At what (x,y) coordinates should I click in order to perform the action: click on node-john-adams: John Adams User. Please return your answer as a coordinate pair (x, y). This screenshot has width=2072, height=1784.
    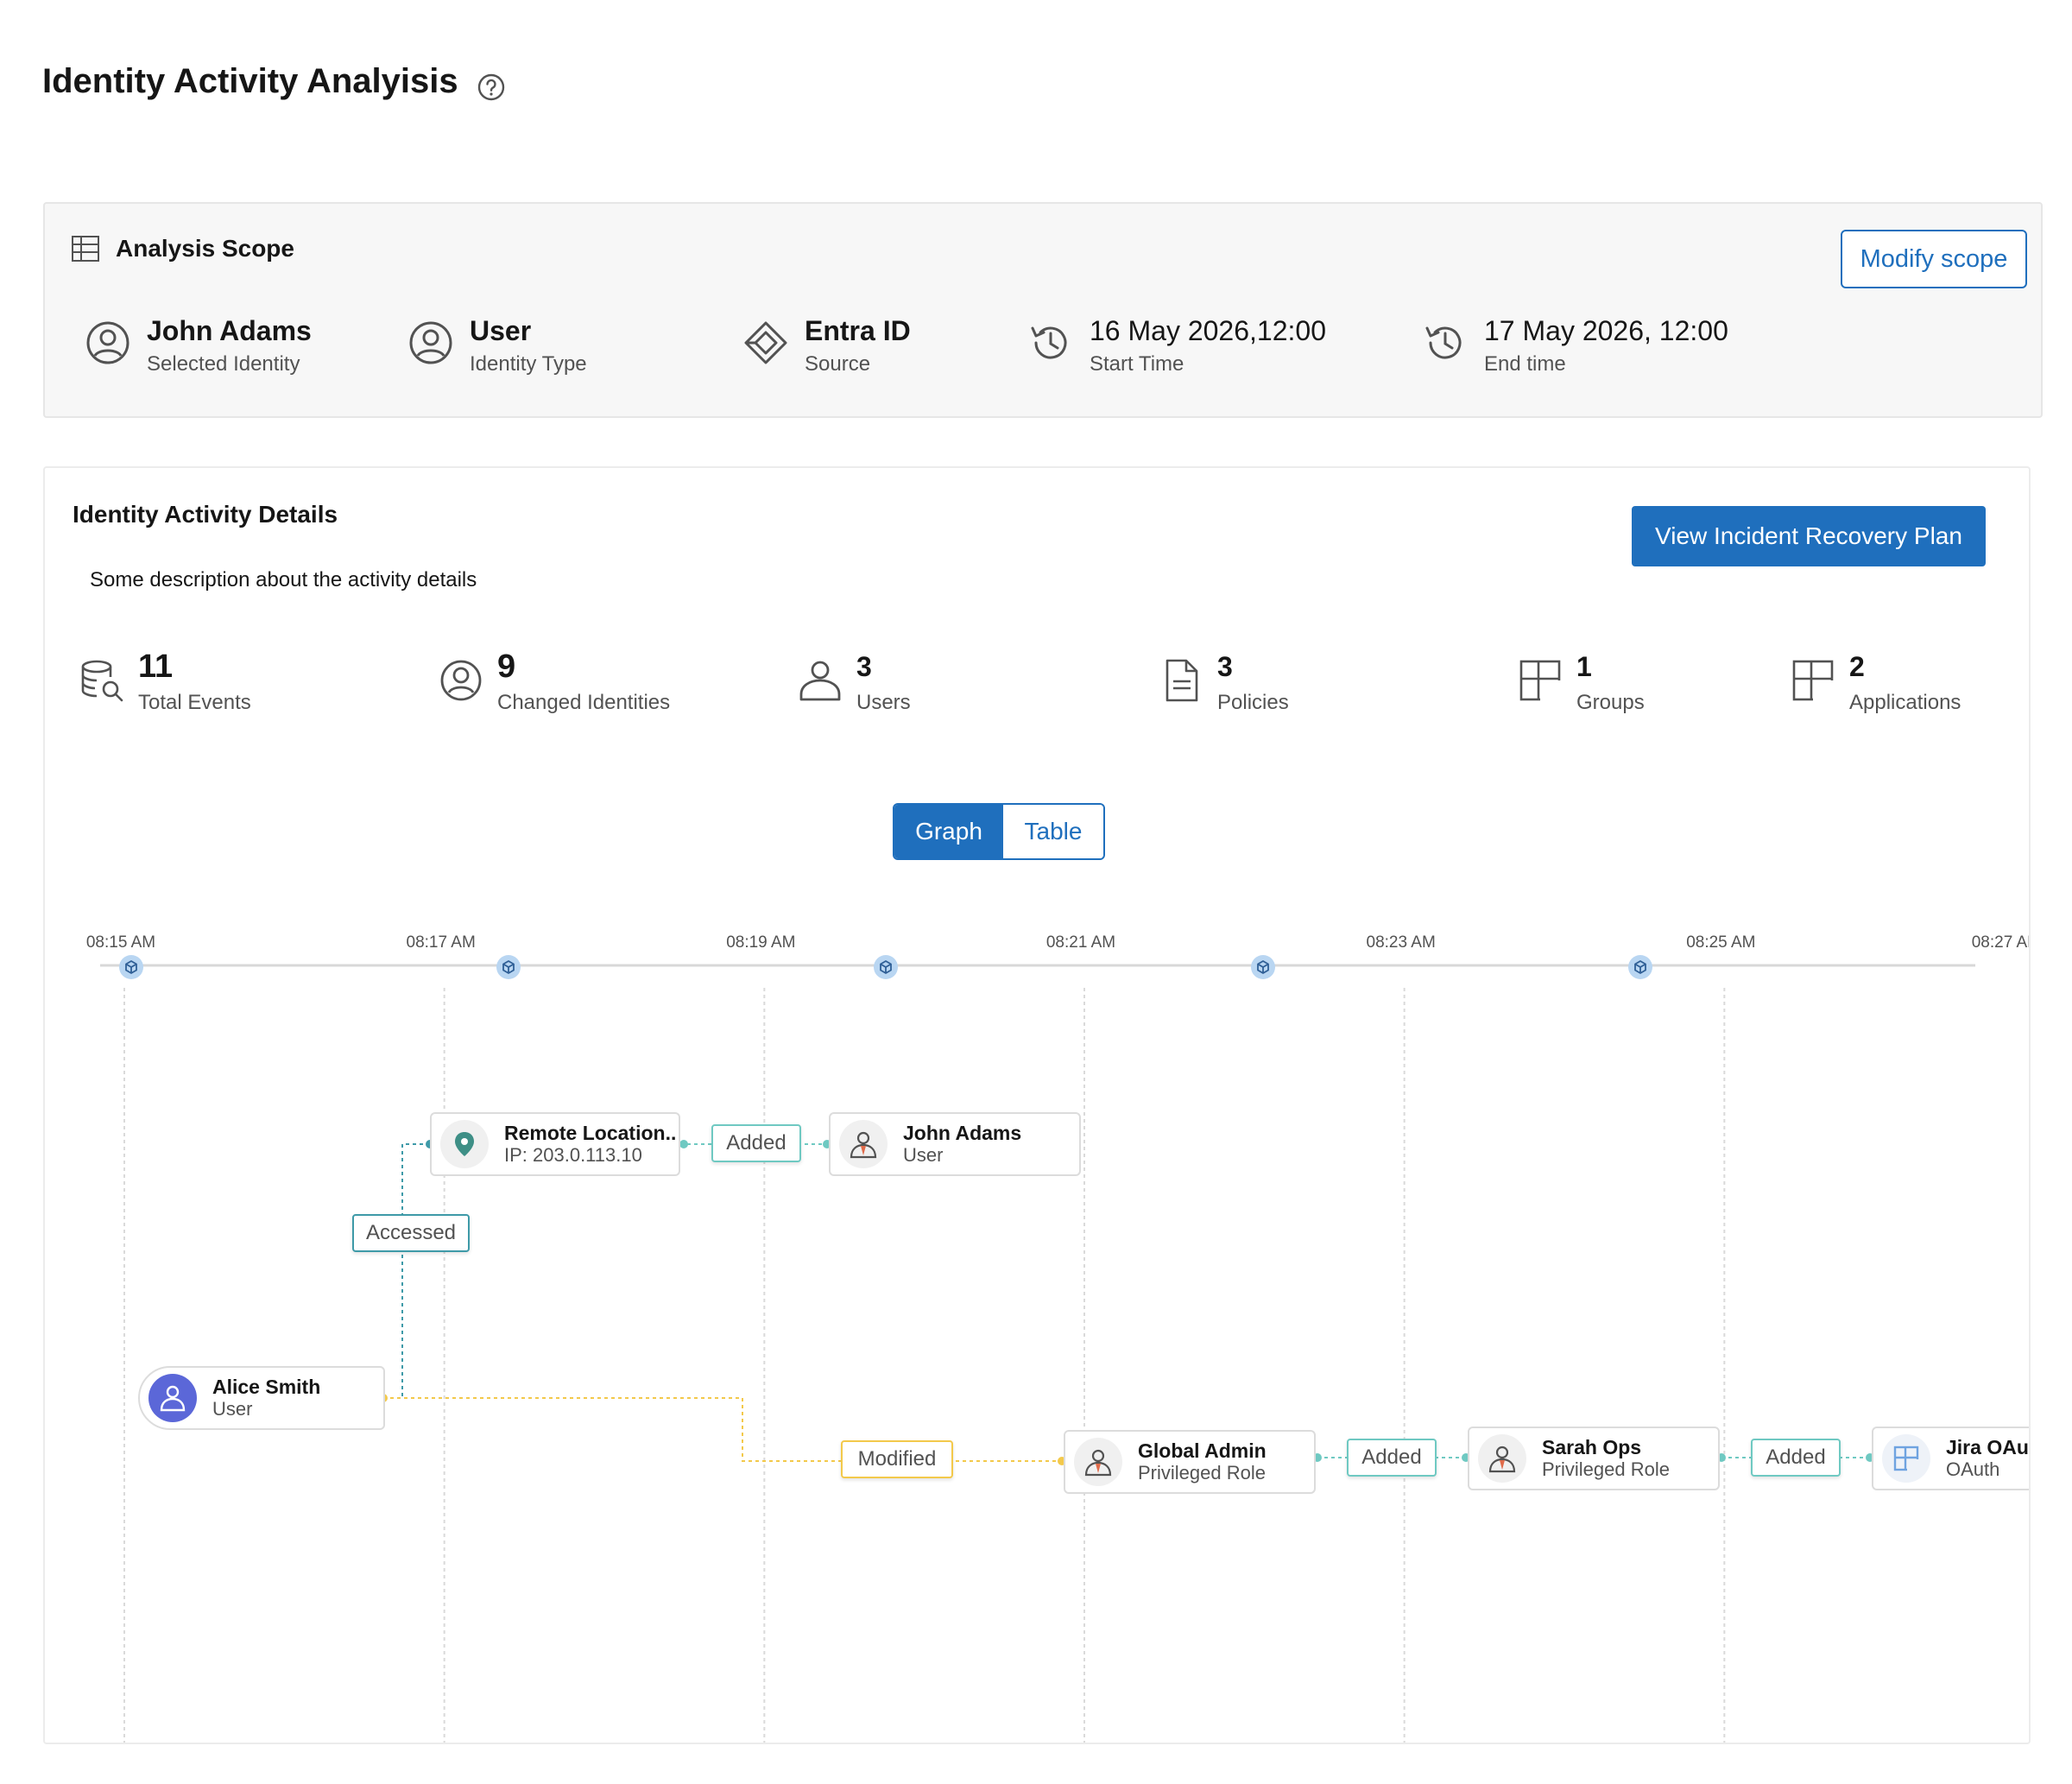
    Looking at the image, I should click on (955, 1144).